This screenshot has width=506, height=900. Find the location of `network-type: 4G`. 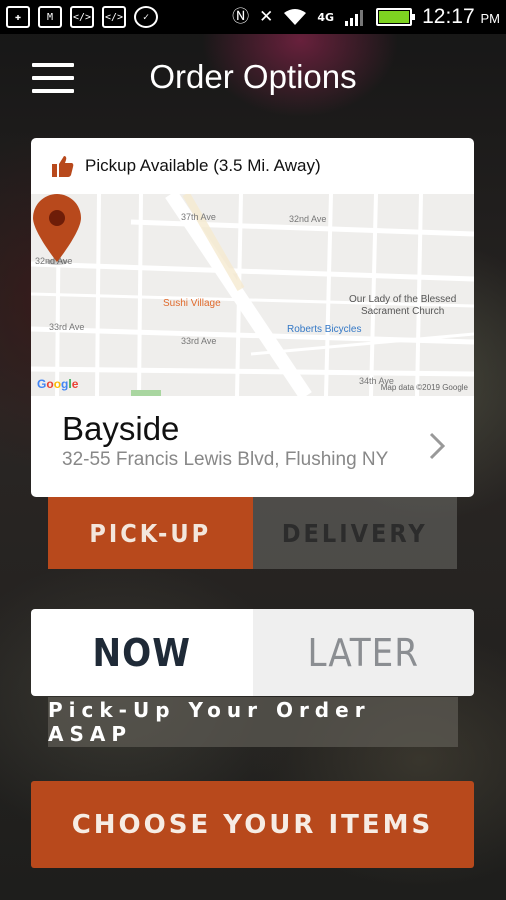

network-type: 4G is located at coordinates (326, 17).